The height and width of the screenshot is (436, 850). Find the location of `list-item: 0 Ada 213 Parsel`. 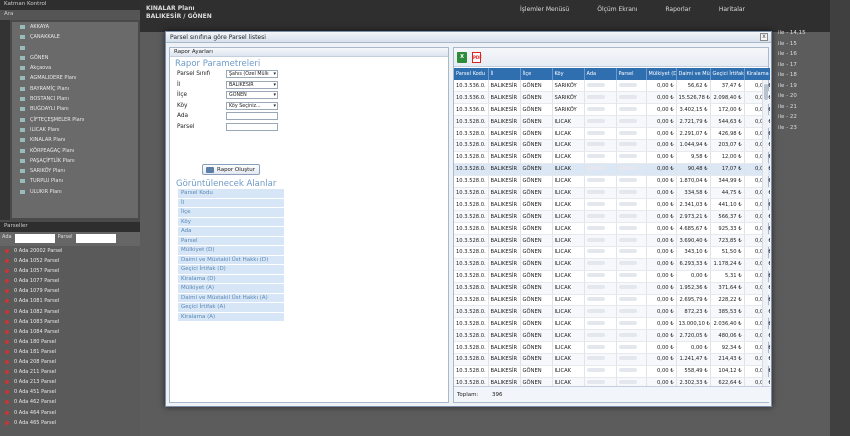

list-item: 0 Ada 213 Parsel is located at coordinates (70, 382).